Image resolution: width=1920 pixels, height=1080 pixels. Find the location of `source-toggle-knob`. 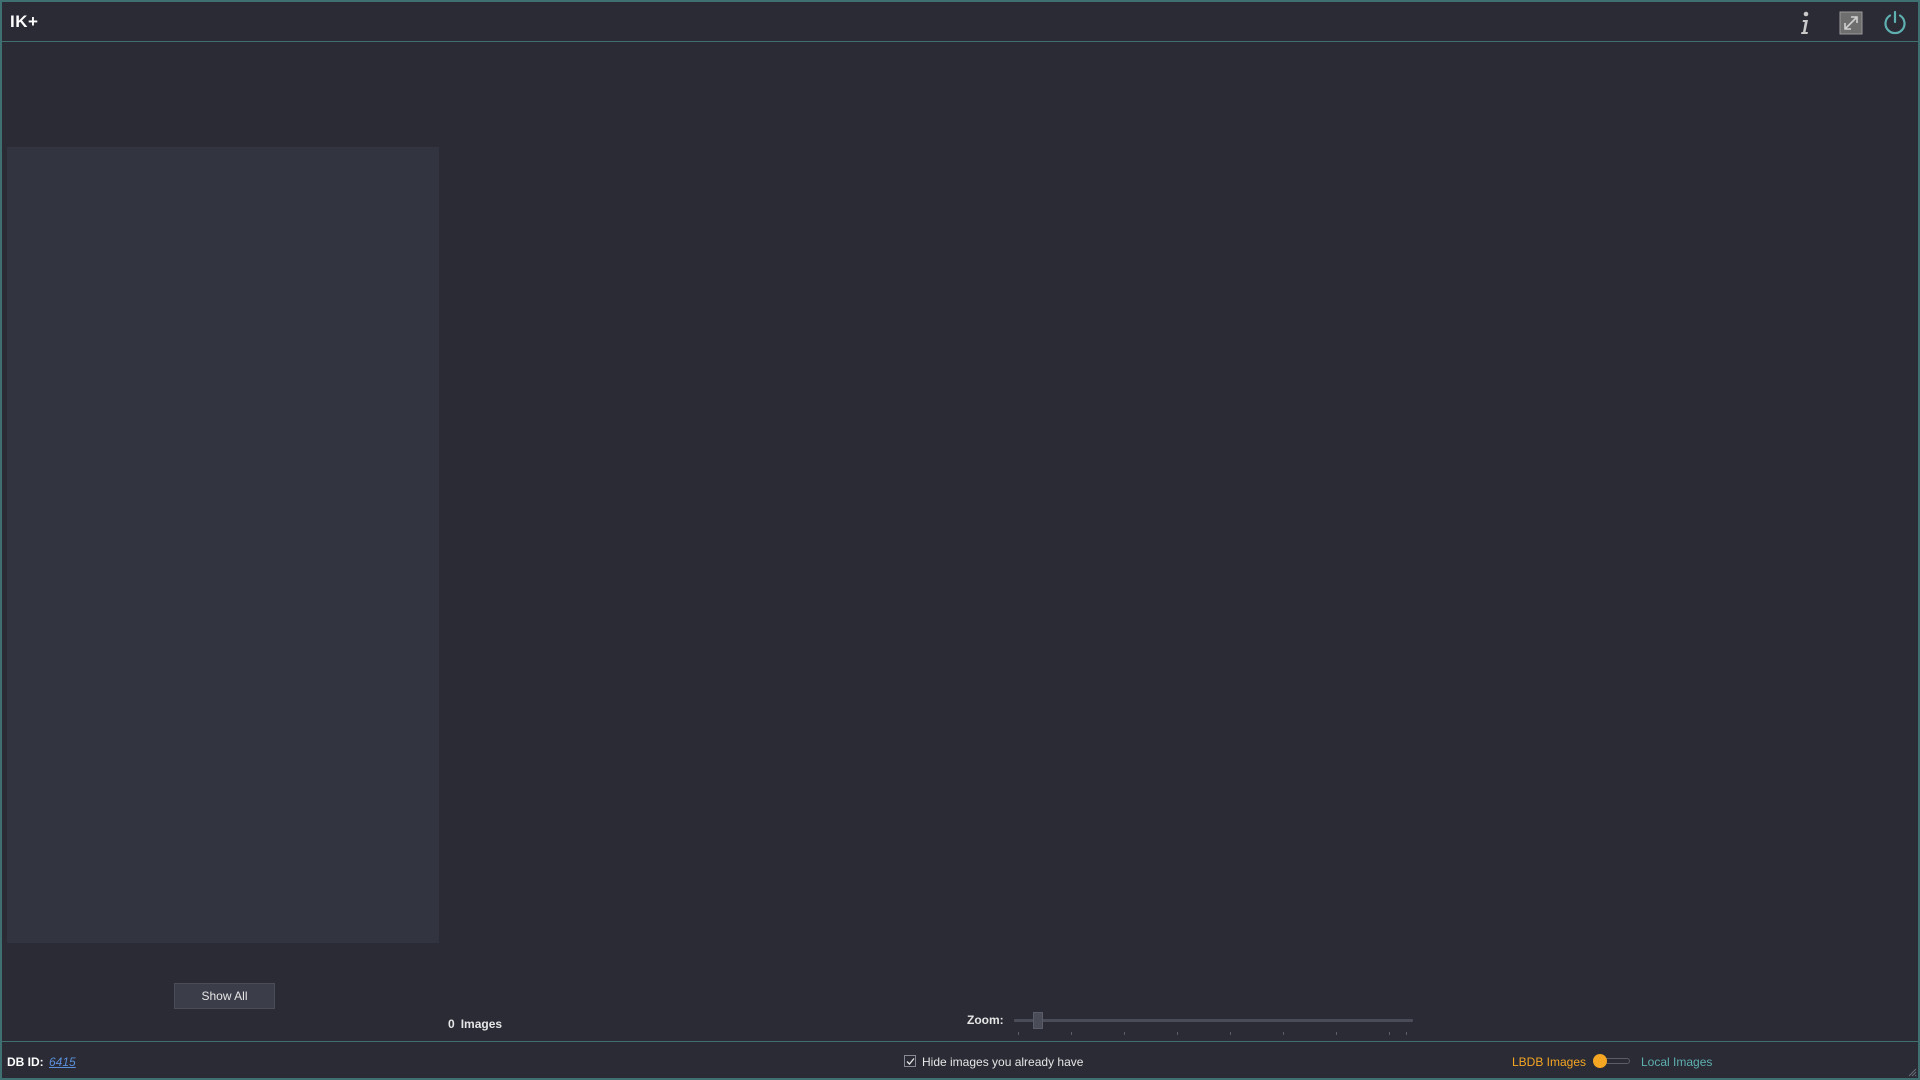

source-toggle-knob is located at coordinates (1600, 1061).